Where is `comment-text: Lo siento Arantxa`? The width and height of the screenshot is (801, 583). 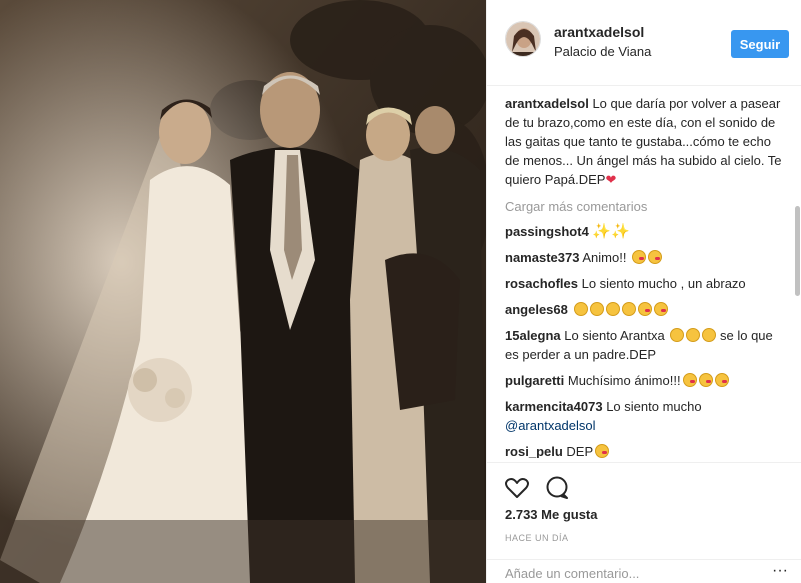 comment-text: Lo siento Arantxa is located at coordinates (614, 335).